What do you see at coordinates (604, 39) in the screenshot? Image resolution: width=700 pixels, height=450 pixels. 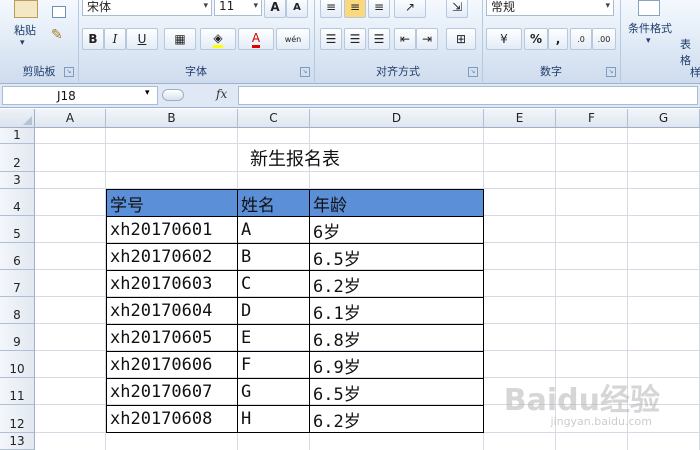 I see `decrease-decimal-button: .00` at bounding box center [604, 39].